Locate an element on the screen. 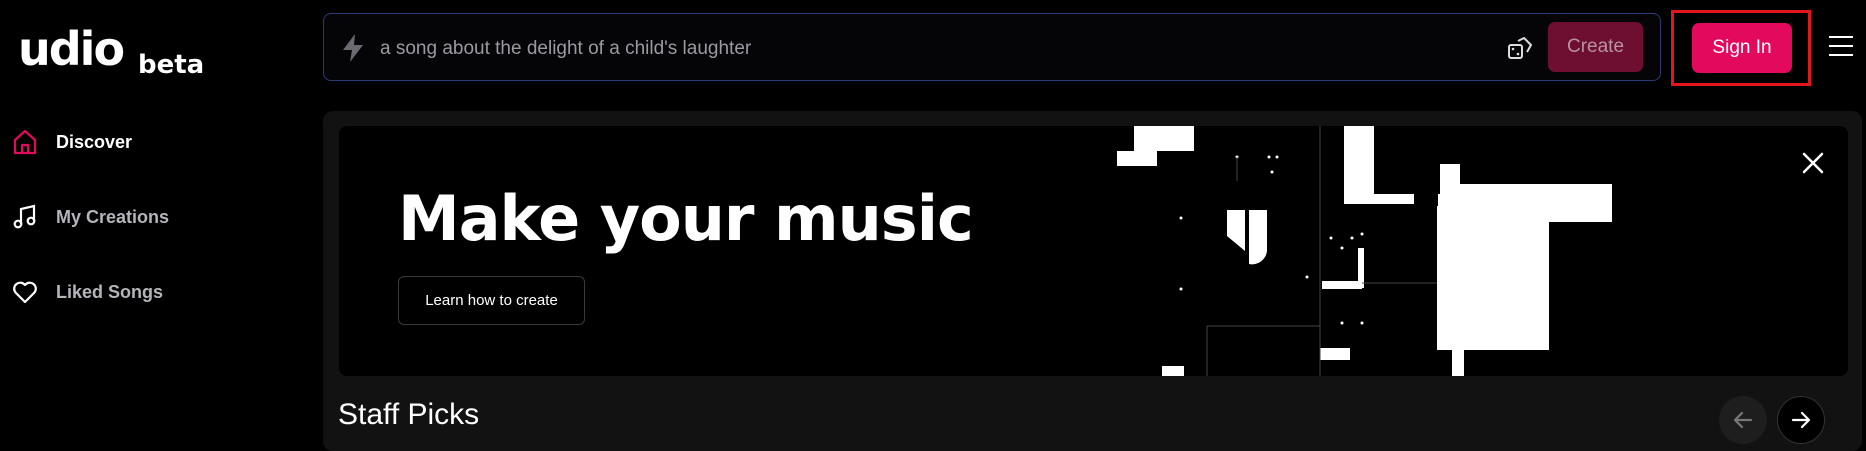 The width and height of the screenshot is (1866, 451). beta-tag: beta is located at coordinates (171, 65).